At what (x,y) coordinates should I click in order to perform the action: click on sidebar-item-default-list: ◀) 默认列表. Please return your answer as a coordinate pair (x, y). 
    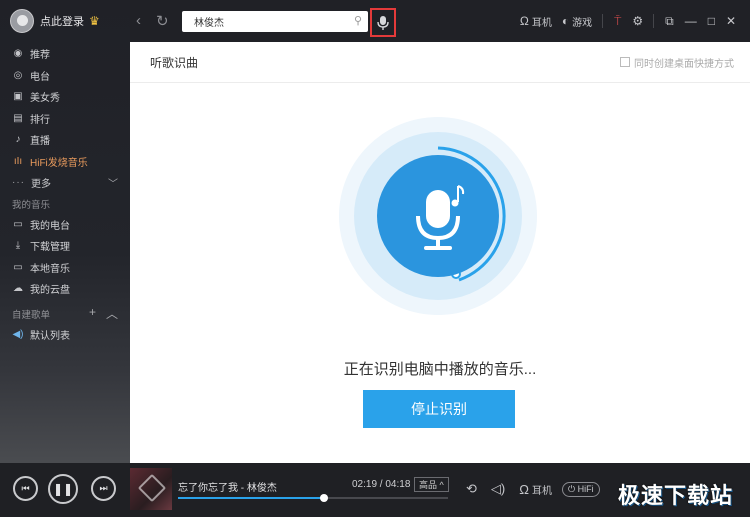
    Looking at the image, I should click on (65, 335).